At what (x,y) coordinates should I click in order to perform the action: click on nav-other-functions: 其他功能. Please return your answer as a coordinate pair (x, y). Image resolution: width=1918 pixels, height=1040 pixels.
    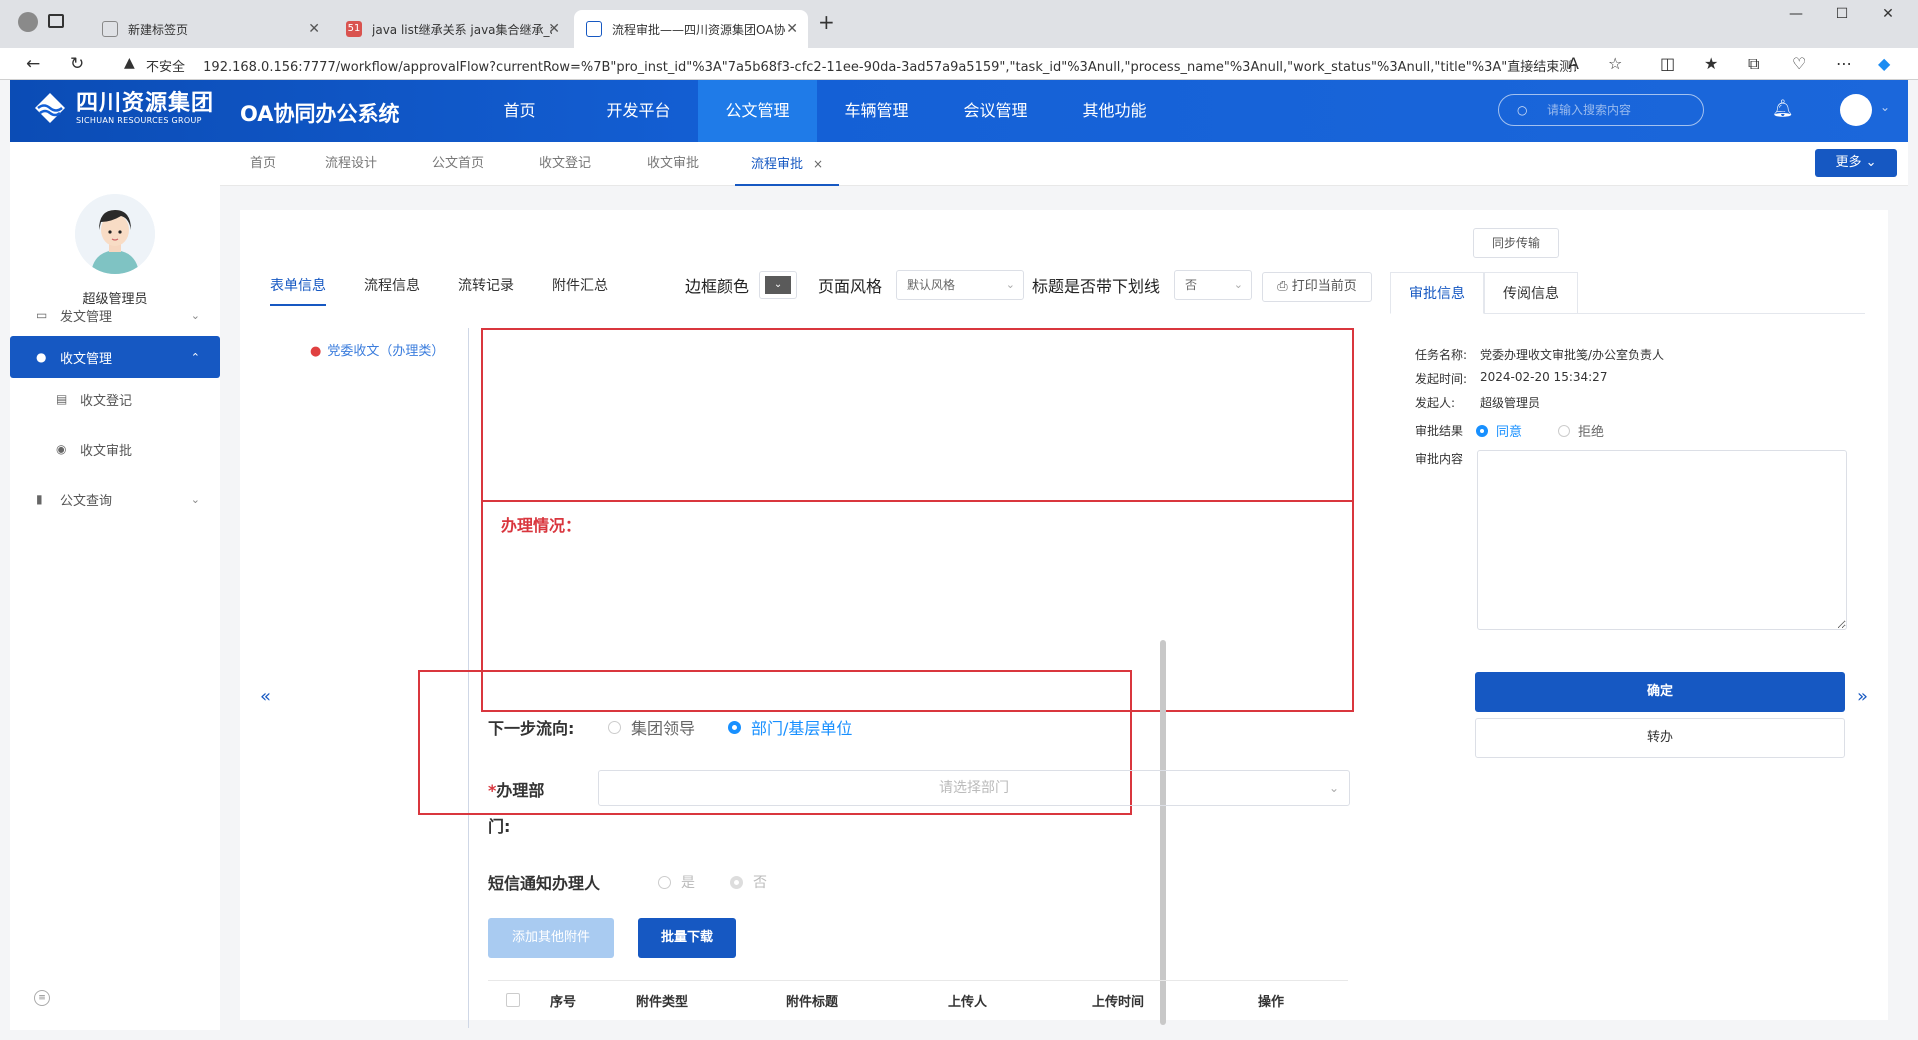
    Looking at the image, I should click on (1114, 111).